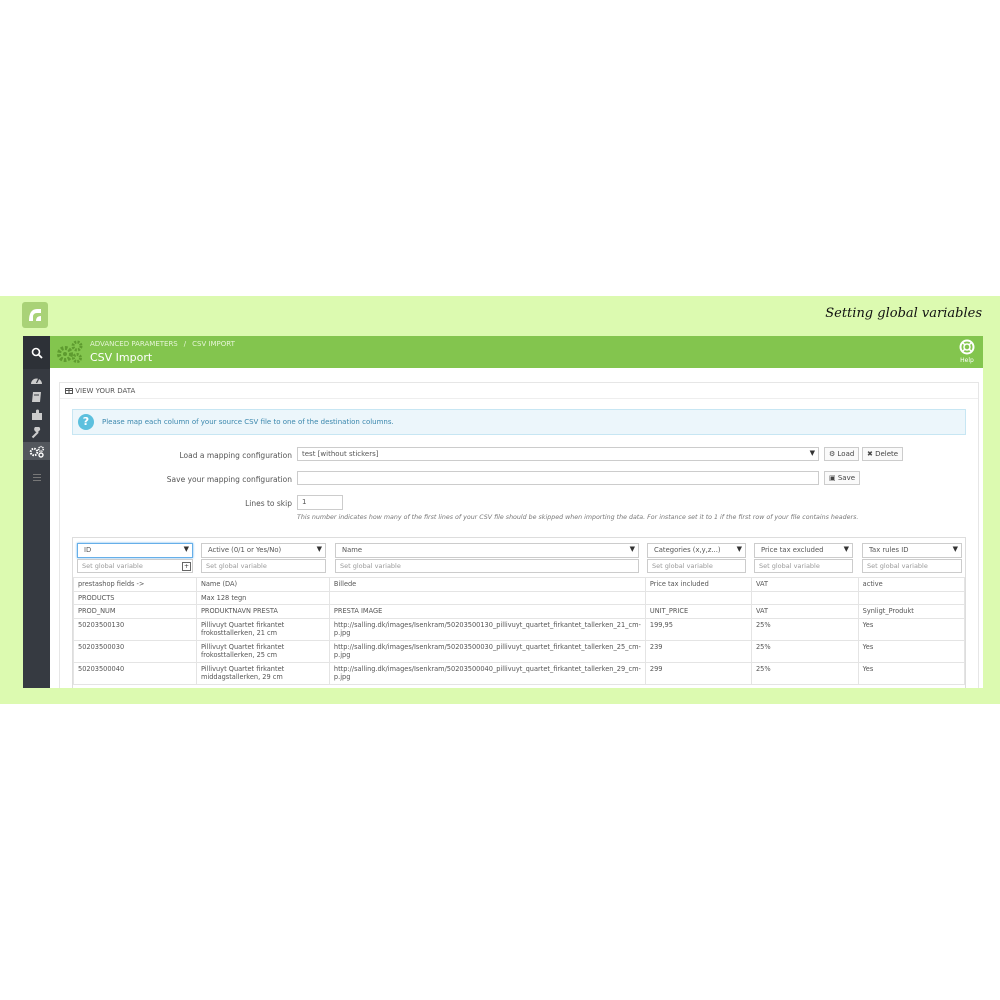  Describe the element at coordinates (235, 455) in the screenshot. I see `load-mapping-label: Load a mapping configuration` at that location.